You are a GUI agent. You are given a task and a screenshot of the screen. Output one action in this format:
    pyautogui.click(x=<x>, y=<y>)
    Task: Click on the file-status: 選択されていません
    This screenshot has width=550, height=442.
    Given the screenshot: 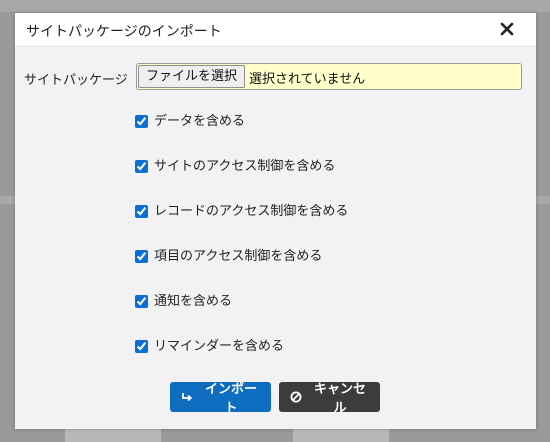 What is the action you would take?
    pyautogui.click(x=307, y=79)
    